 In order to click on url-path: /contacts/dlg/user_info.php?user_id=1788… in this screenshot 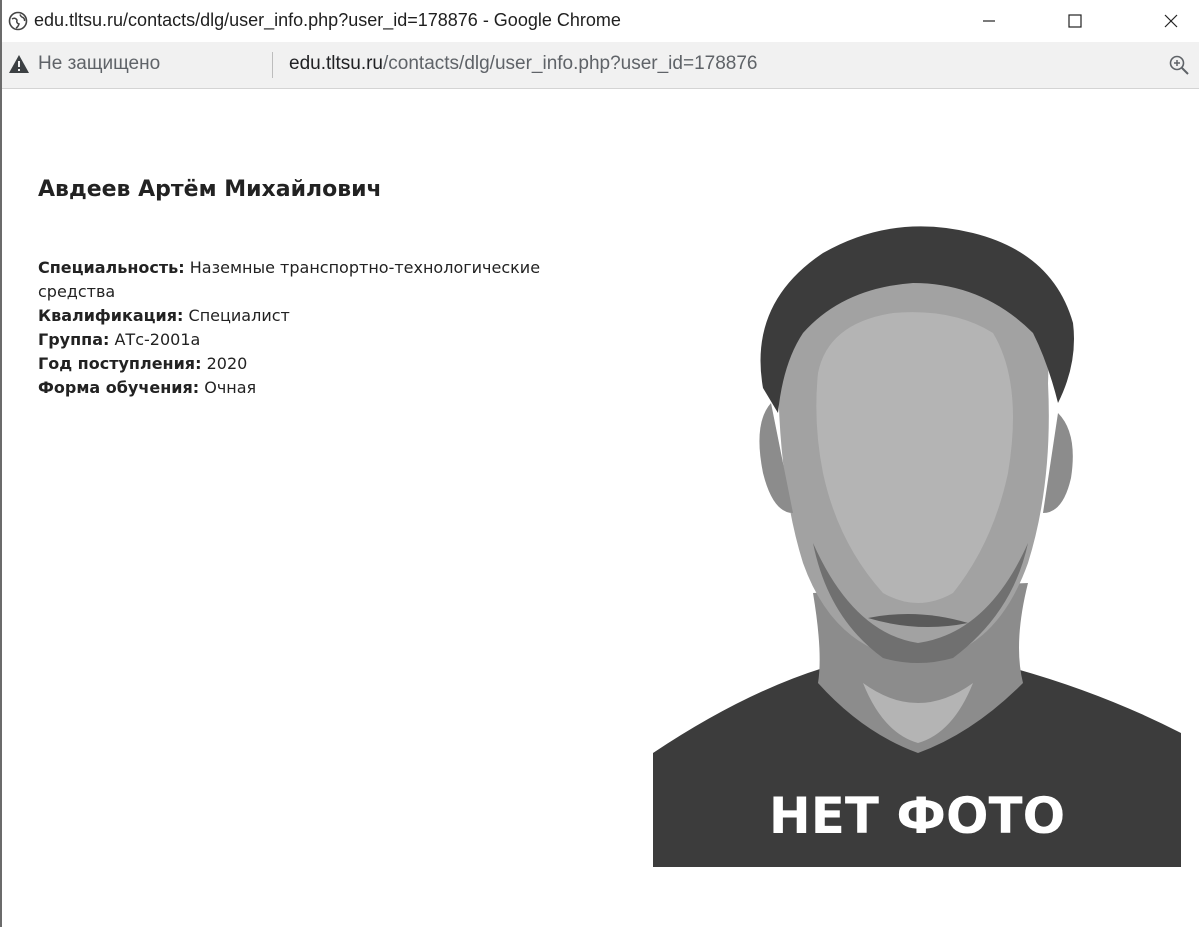, I will do `click(570, 63)`.